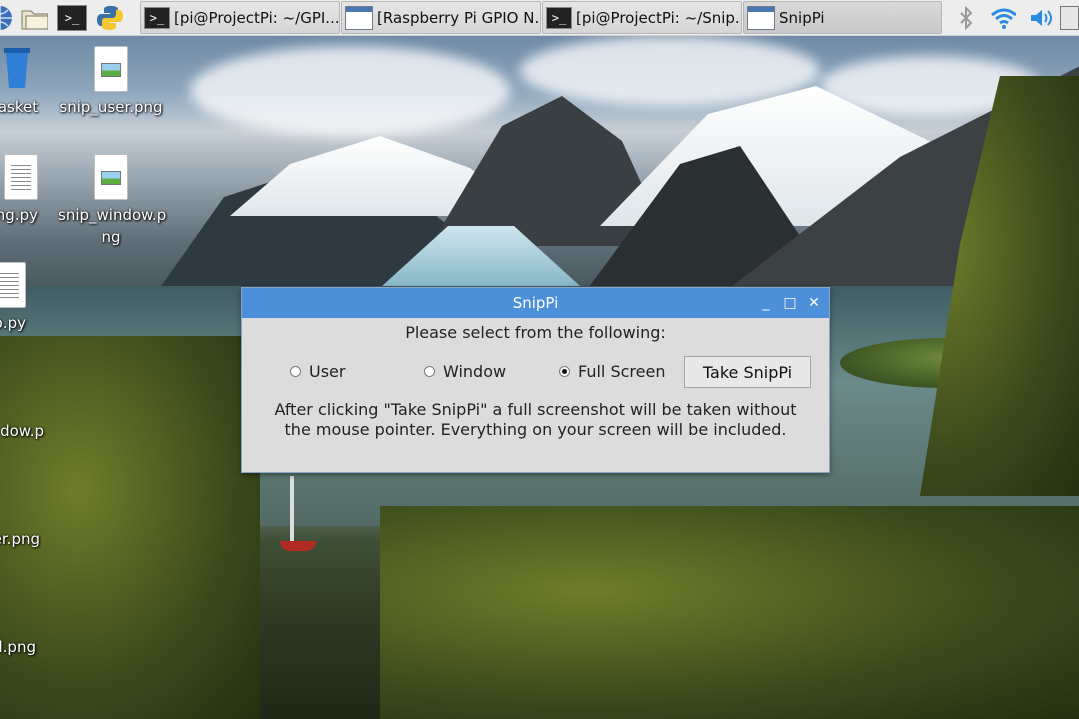 The height and width of the screenshot is (719, 1079). What do you see at coordinates (18, 647) in the screenshot?
I see `desktop-icon-label: l.png` at bounding box center [18, 647].